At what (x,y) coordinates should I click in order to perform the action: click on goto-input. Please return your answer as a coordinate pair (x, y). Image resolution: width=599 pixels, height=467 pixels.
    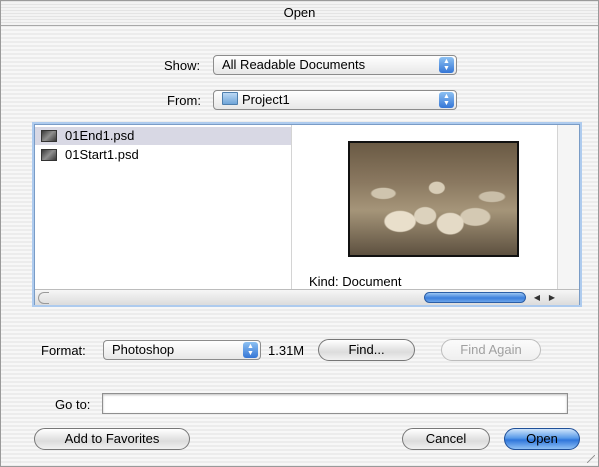
    Looking at the image, I should click on (335, 403).